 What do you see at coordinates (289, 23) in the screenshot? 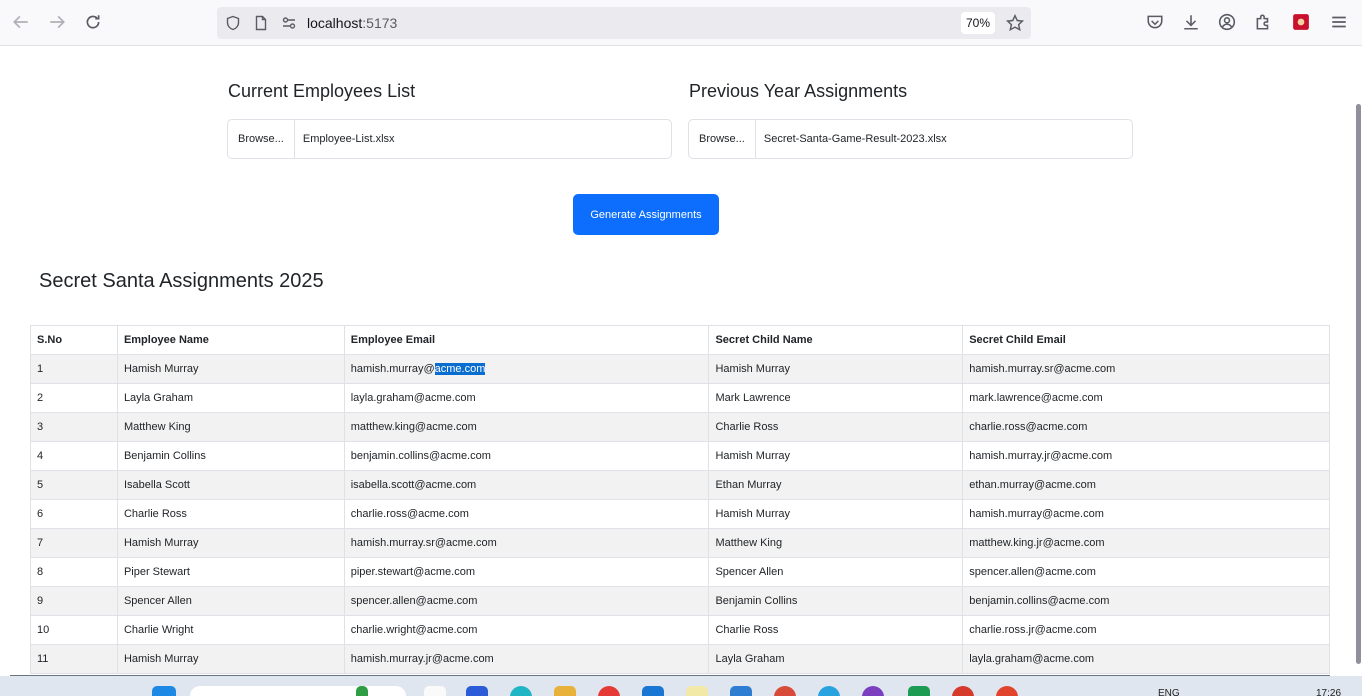
I see `permissions-icon` at bounding box center [289, 23].